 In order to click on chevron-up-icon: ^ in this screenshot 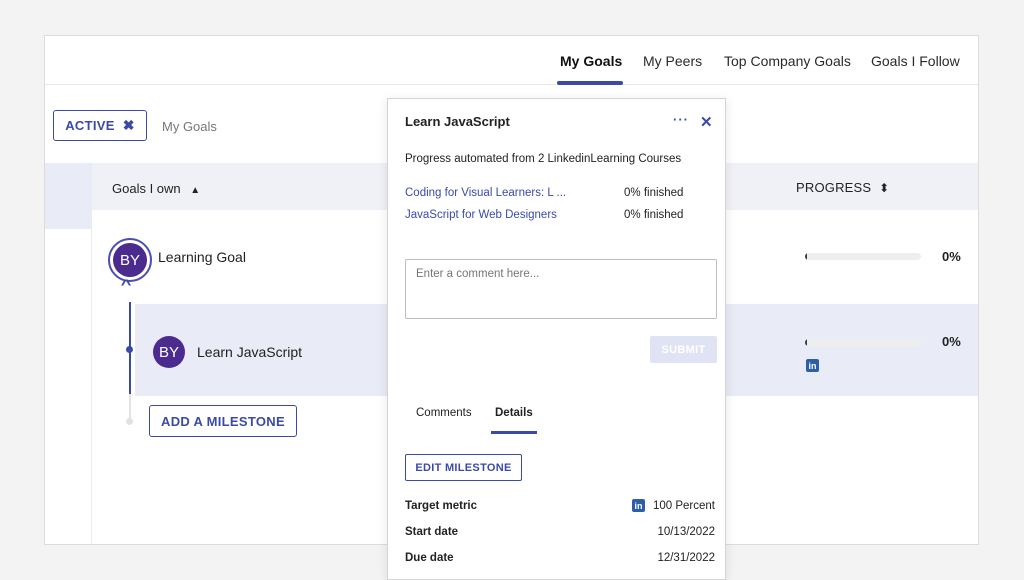, I will do `click(126, 284)`.